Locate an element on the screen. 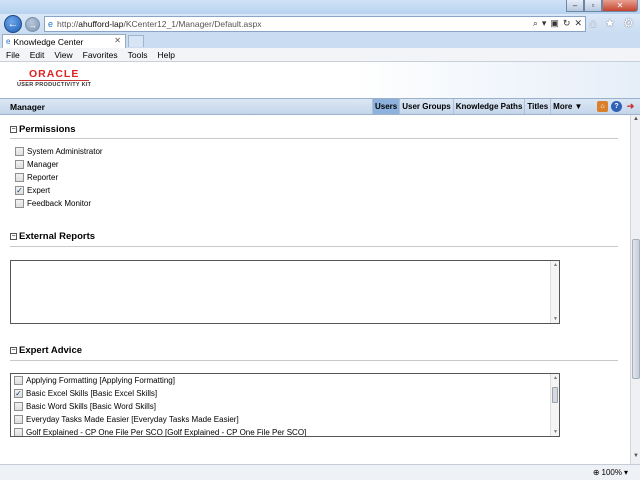 The image size is (640, 480). permission-system-administrator: System Administrator is located at coordinates (59, 151).